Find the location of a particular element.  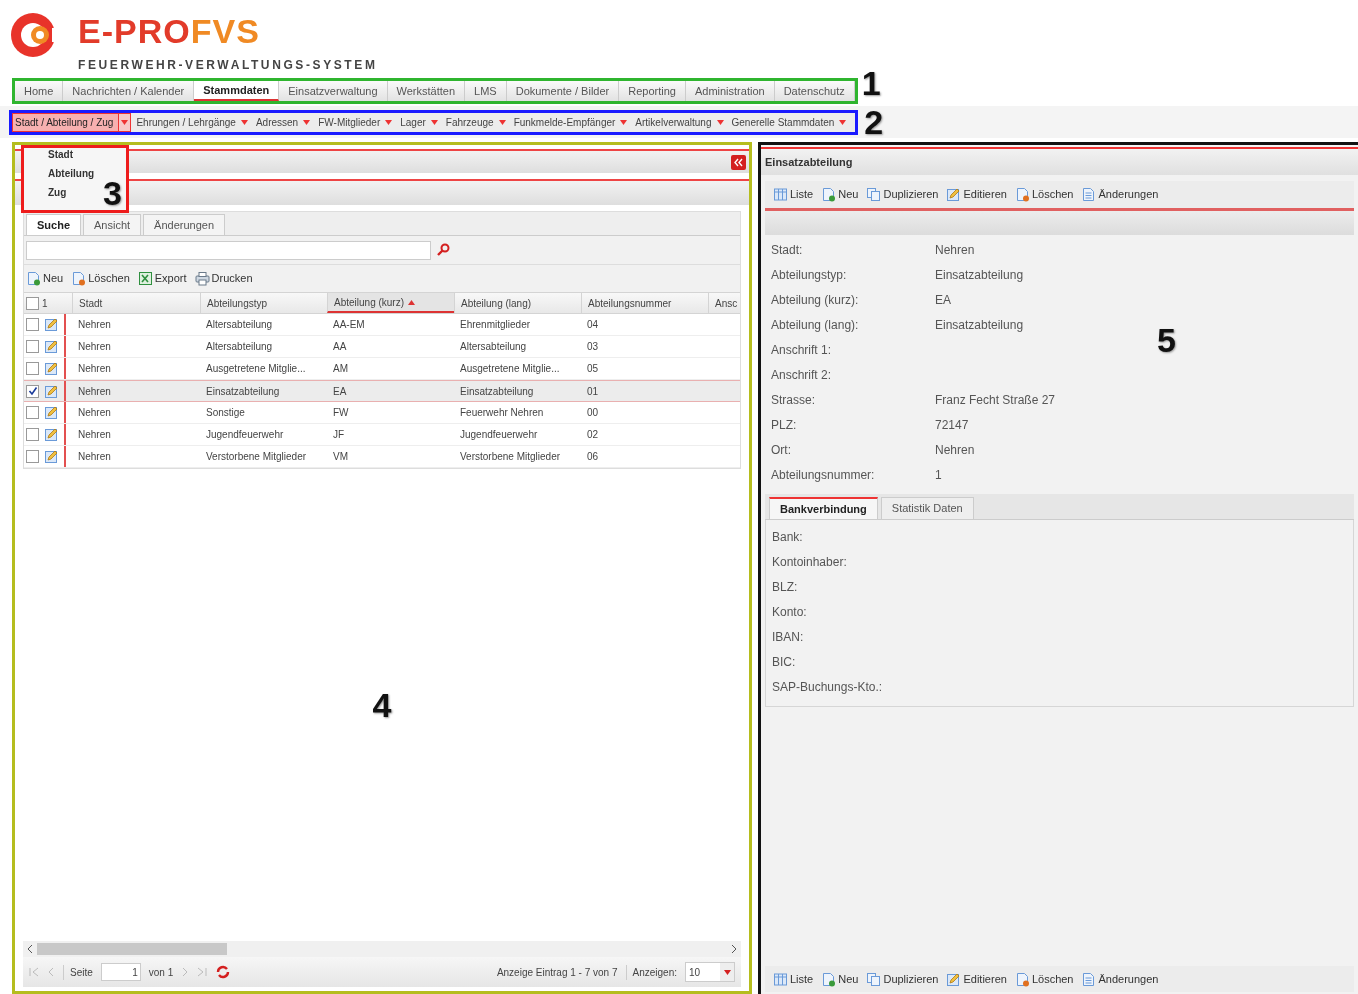

menu-item: Stadt is located at coordinates (60, 155).